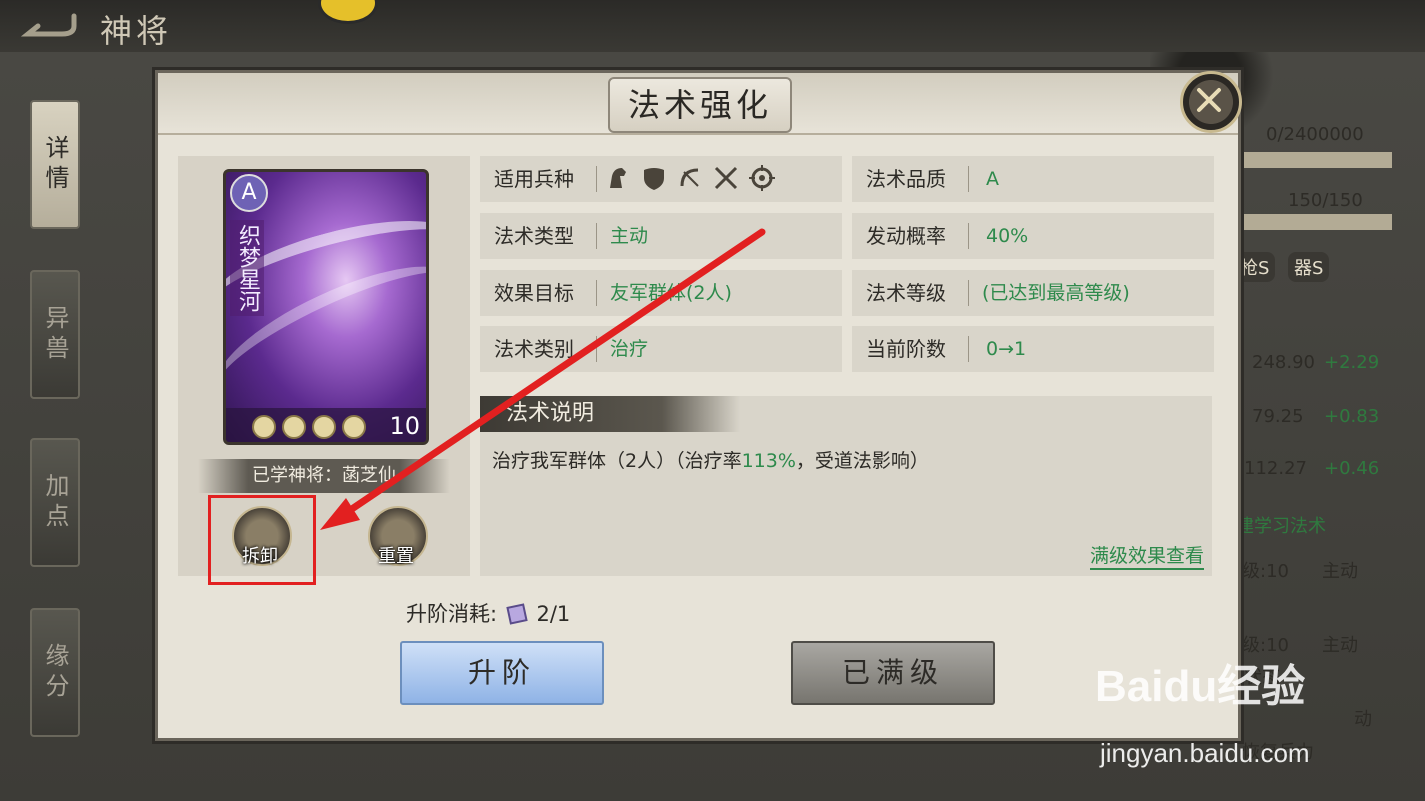  What do you see at coordinates (553, 614) in the screenshot?
I see `cost-value: 2/1` at bounding box center [553, 614].